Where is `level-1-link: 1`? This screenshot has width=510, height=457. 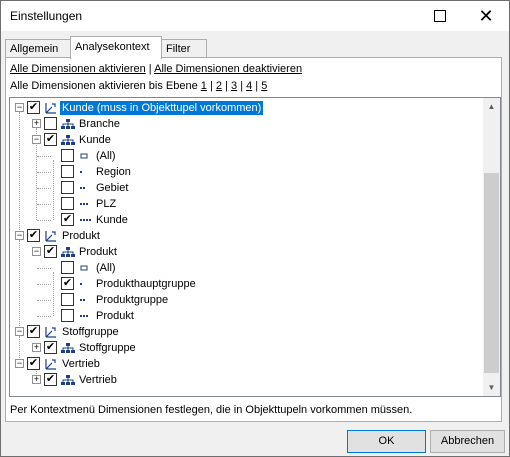 level-1-link: 1 is located at coordinates (204, 86).